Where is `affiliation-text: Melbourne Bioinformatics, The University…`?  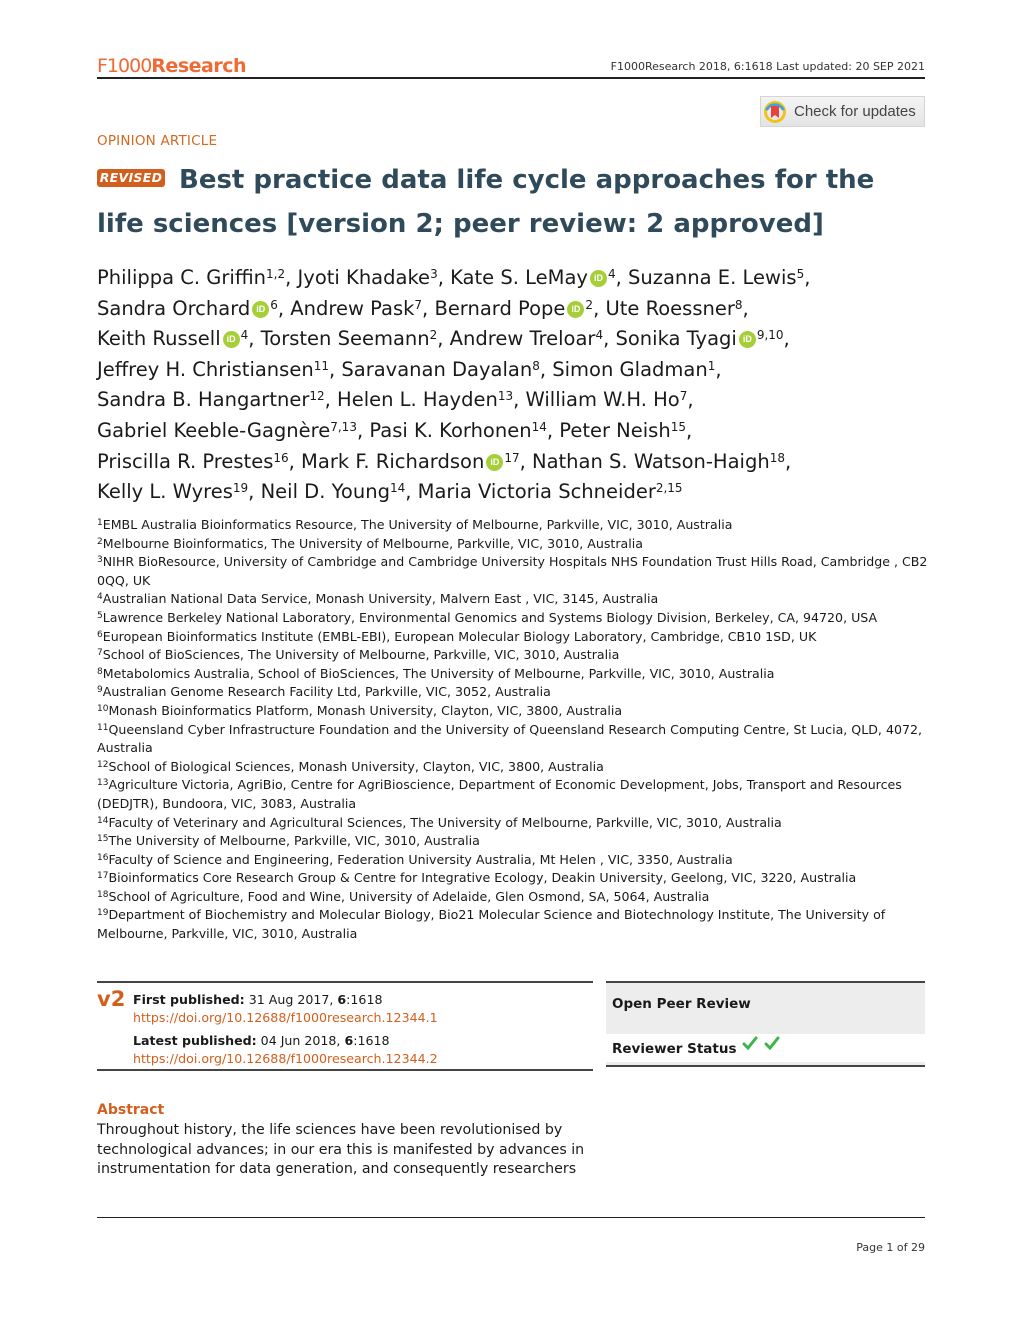 affiliation-text: Melbourne Bioinformatics, The University… is located at coordinates (372, 543).